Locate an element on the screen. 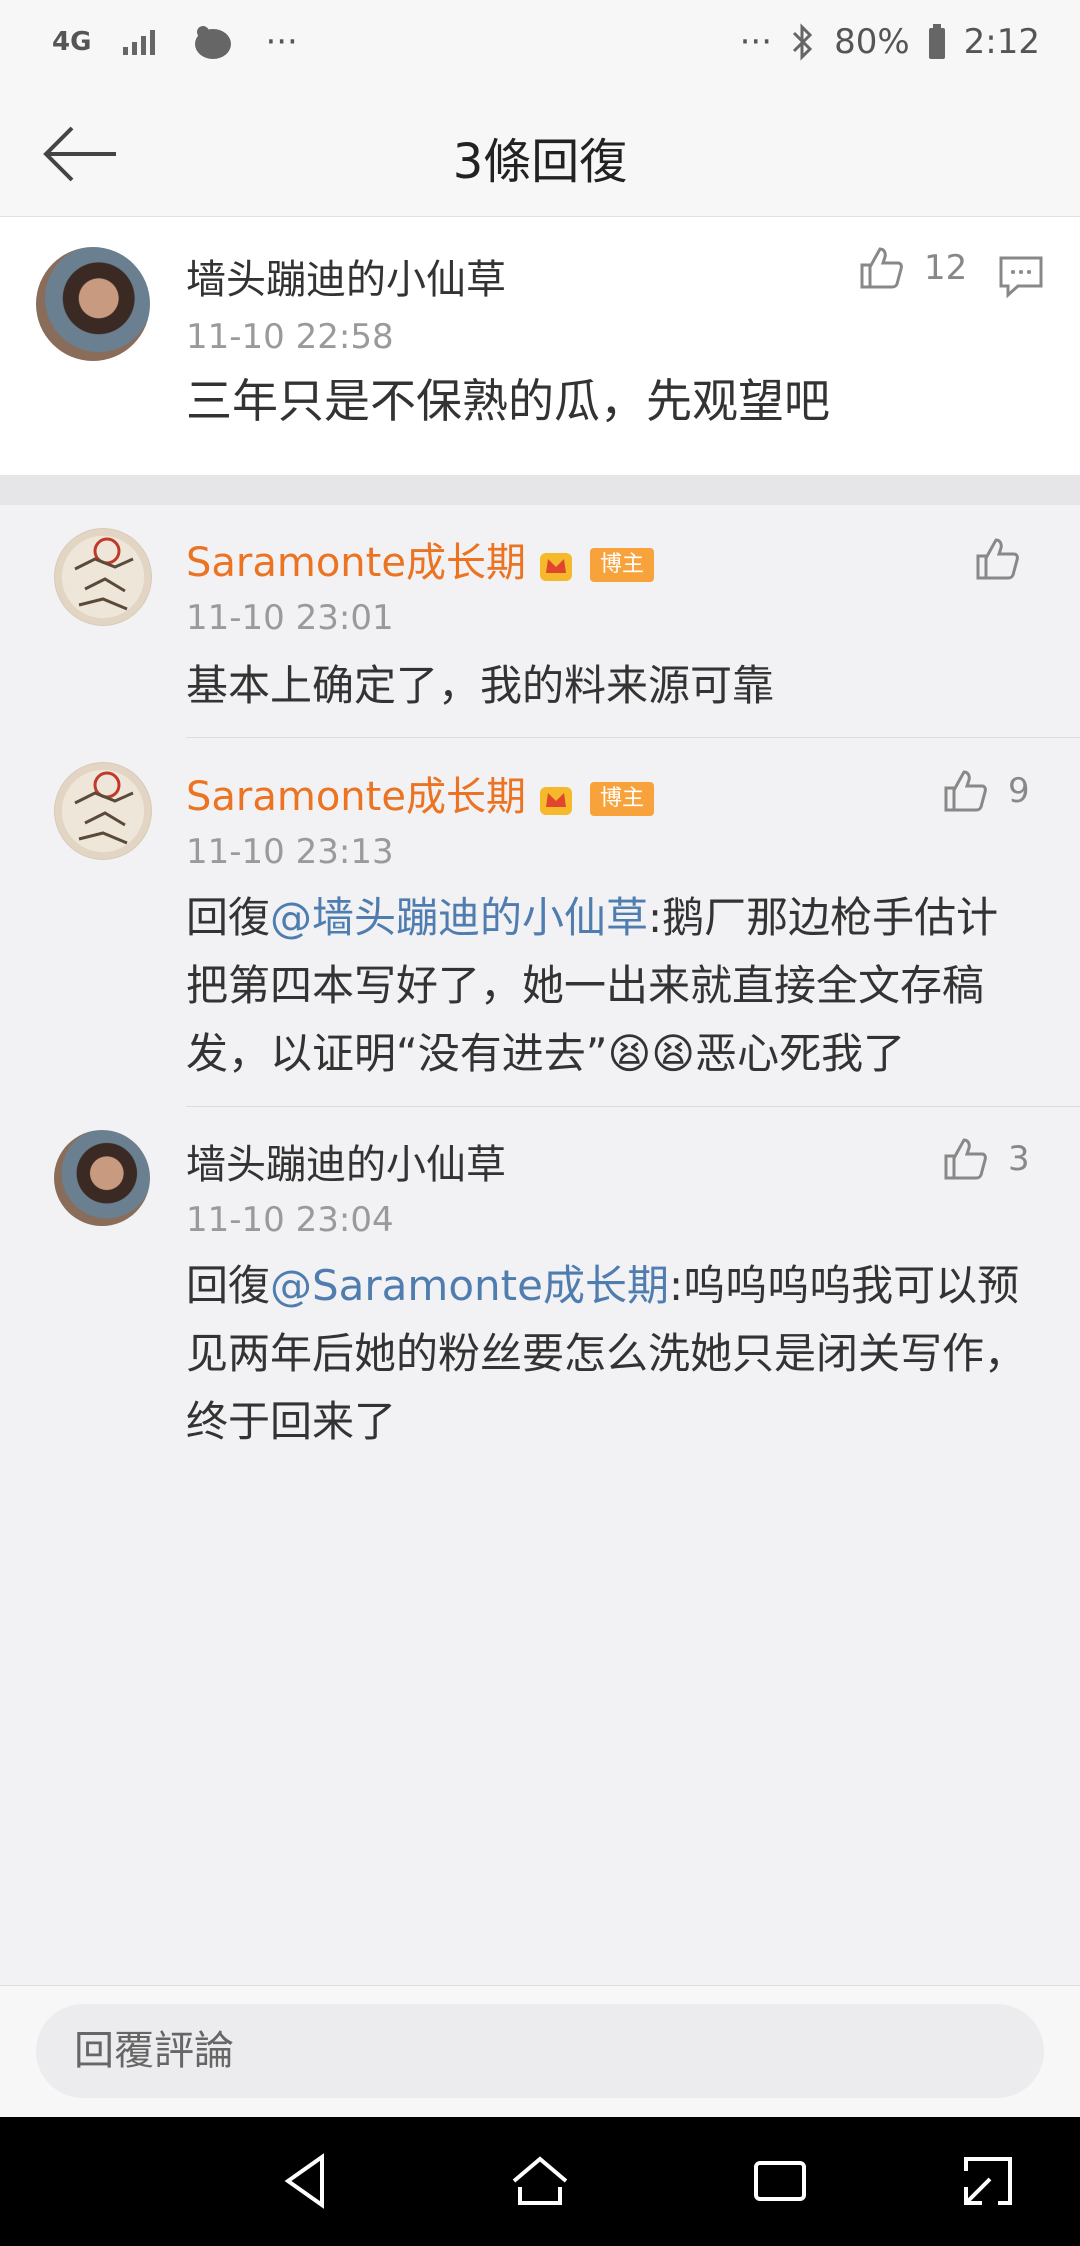  like-count: 3 is located at coordinates (1019, 1159).